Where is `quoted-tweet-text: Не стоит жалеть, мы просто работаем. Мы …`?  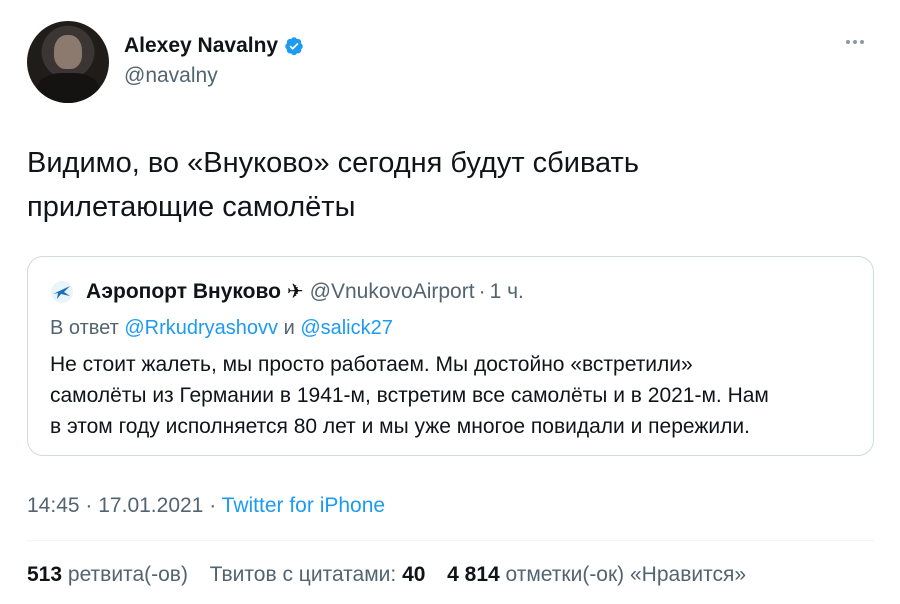
quoted-tweet-text: Не стоит жалеть, мы просто работаем. Мы … is located at coordinates (455, 395).